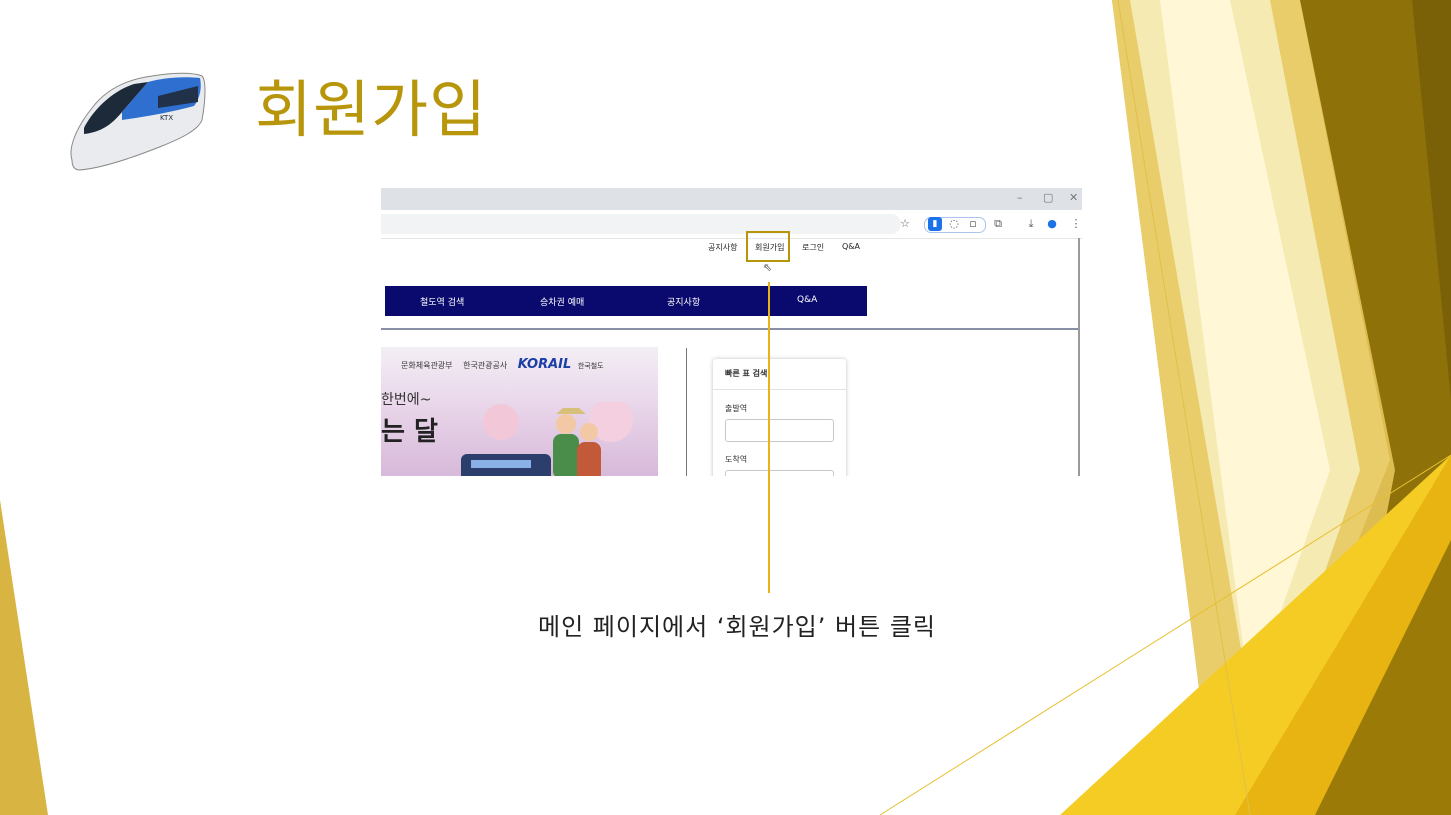 The image size is (1451, 815). What do you see at coordinates (779, 389) in the screenshot?
I see `quick-search-separator` at bounding box center [779, 389].